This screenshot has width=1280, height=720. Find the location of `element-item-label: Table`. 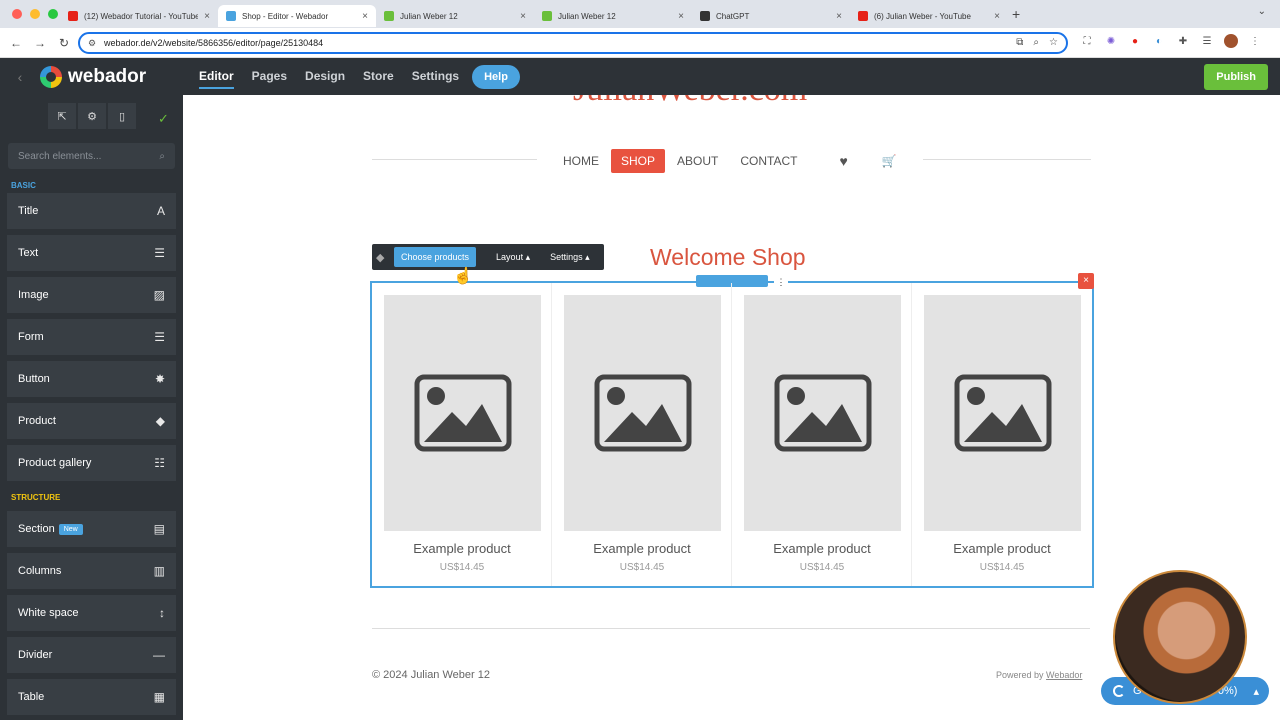

element-item-label: Table is located at coordinates (31, 697).